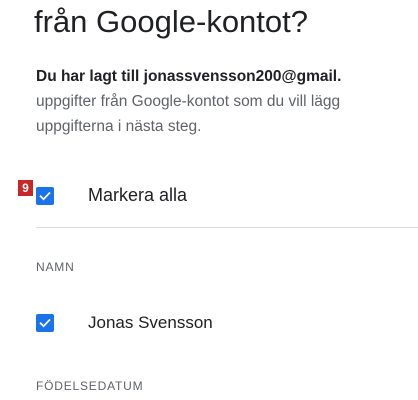 The width and height of the screenshot is (418, 400). Describe the element at coordinates (119, 126) in the screenshot. I see `description-line-3: uppgifterna i nästa steg.` at that location.